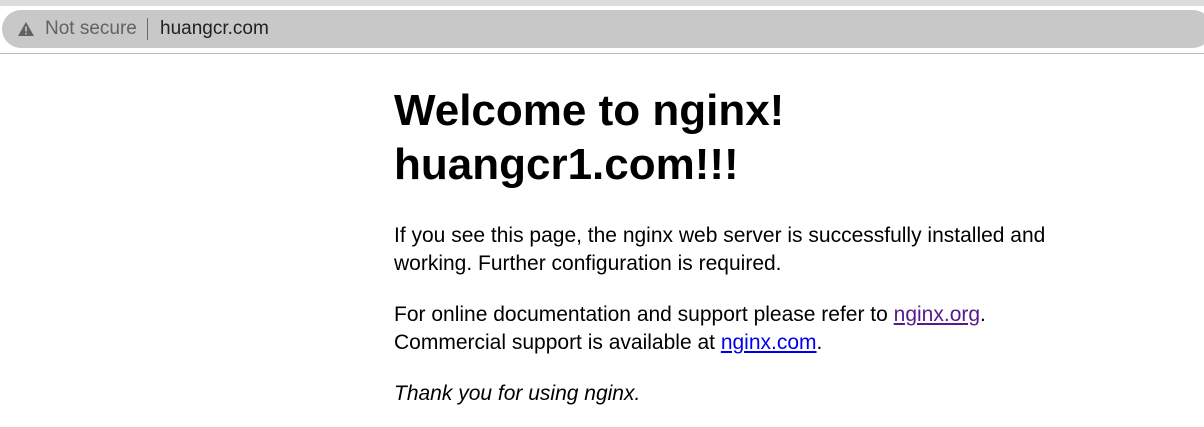 This screenshot has width=1204, height=427. Describe the element at coordinates (557, 342) in the screenshot. I see `support-text: Commercial support is available at` at that location.